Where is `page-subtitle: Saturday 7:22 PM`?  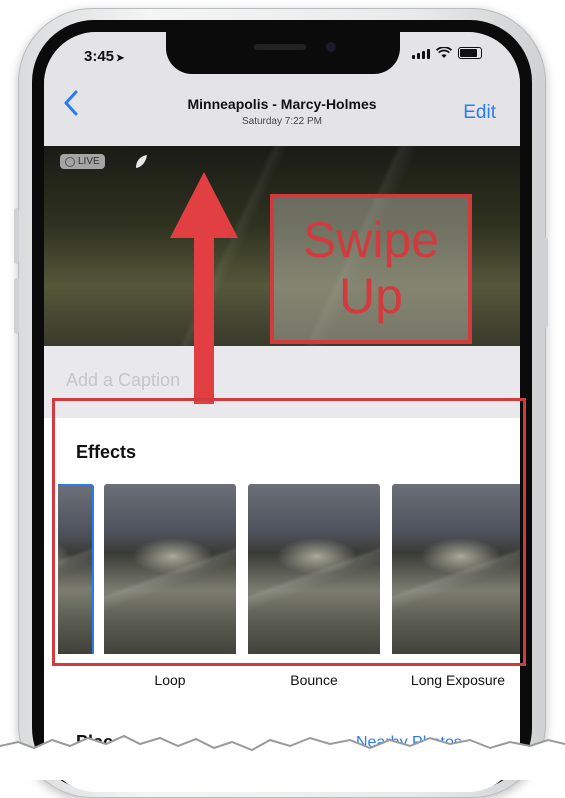
page-subtitle: Saturday 7:22 PM is located at coordinates (282, 121).